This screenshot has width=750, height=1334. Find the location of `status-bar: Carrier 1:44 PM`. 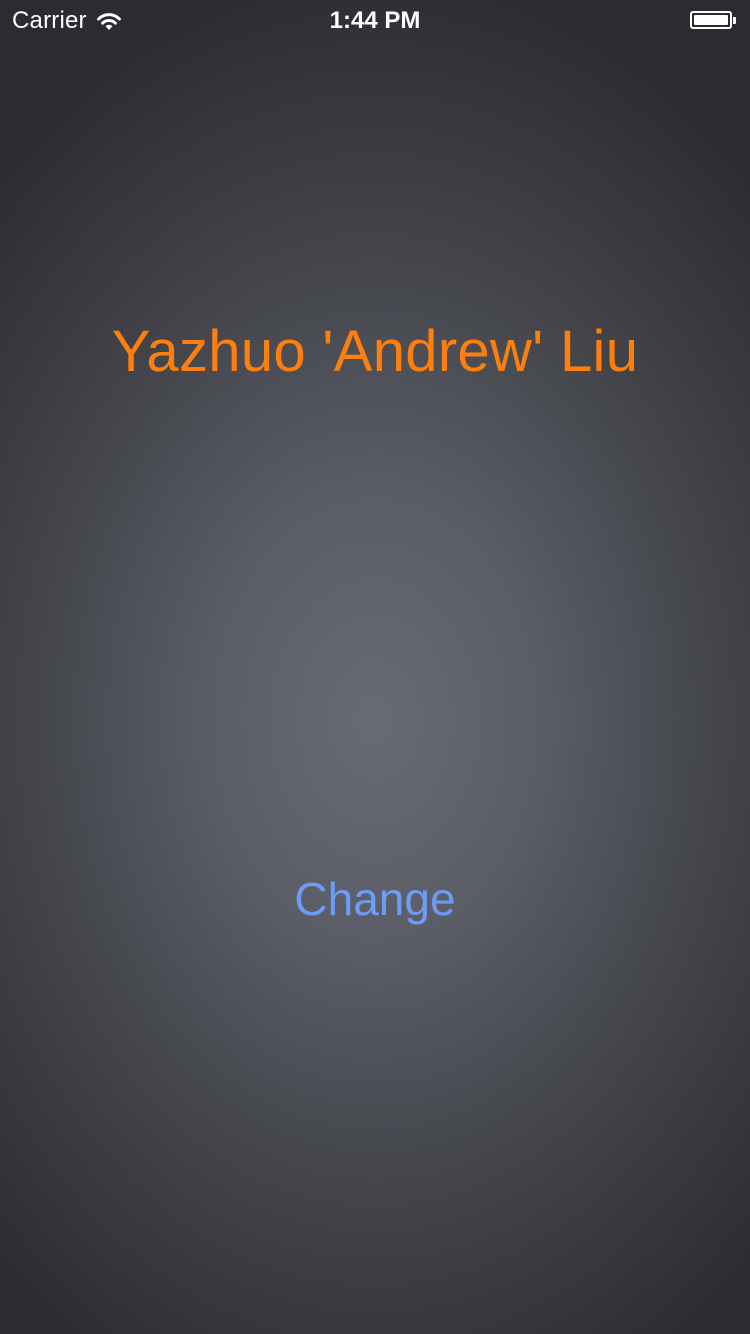

status-bar: Carrier 1:44 PM is located at coordinates (375, 20).